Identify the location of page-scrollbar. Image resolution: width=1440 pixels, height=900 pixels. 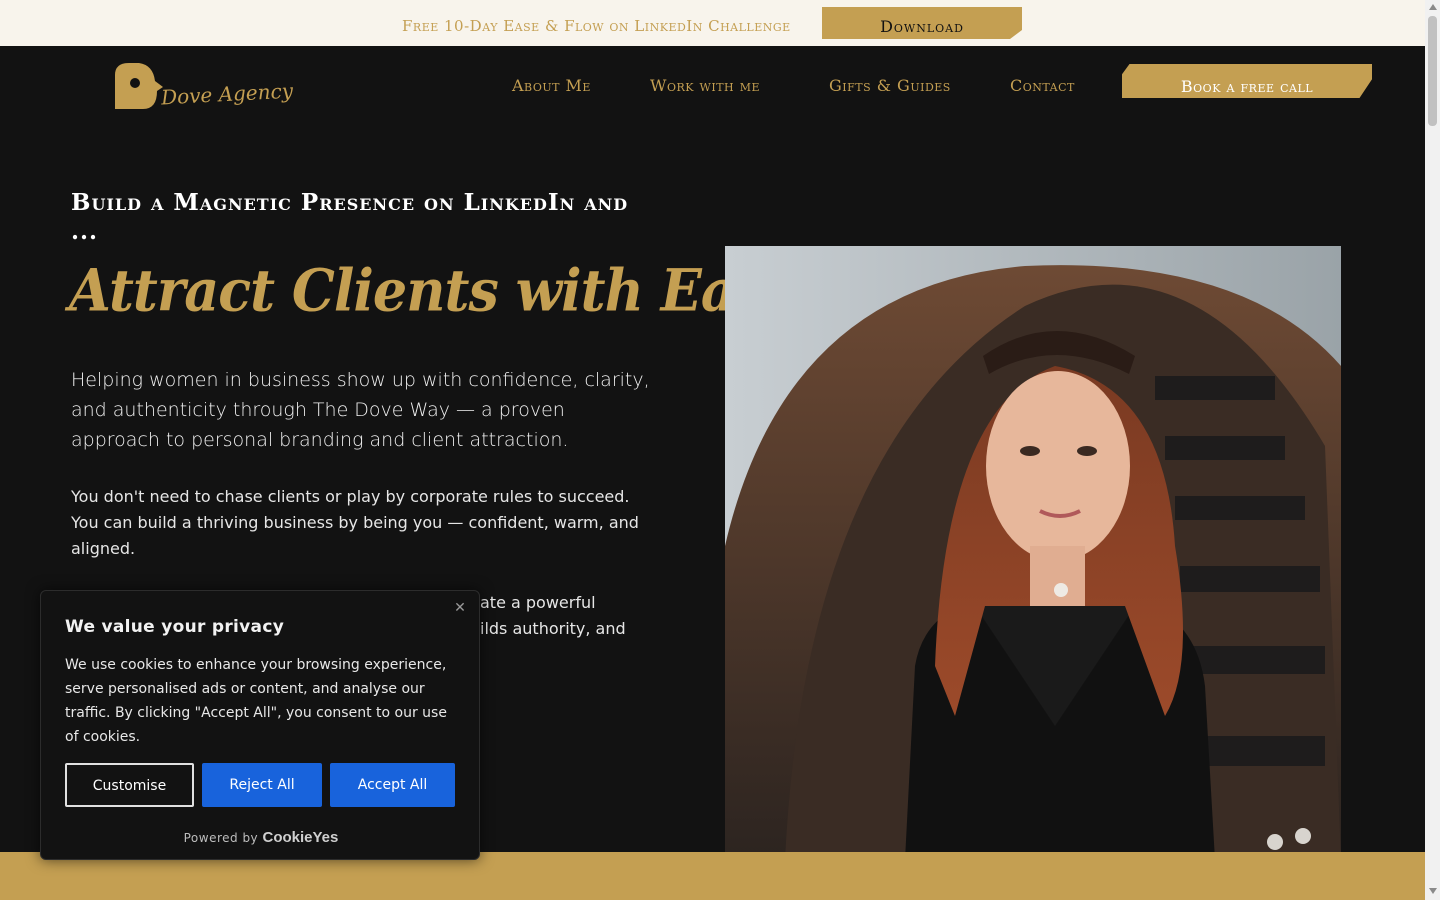
(1432, 450).